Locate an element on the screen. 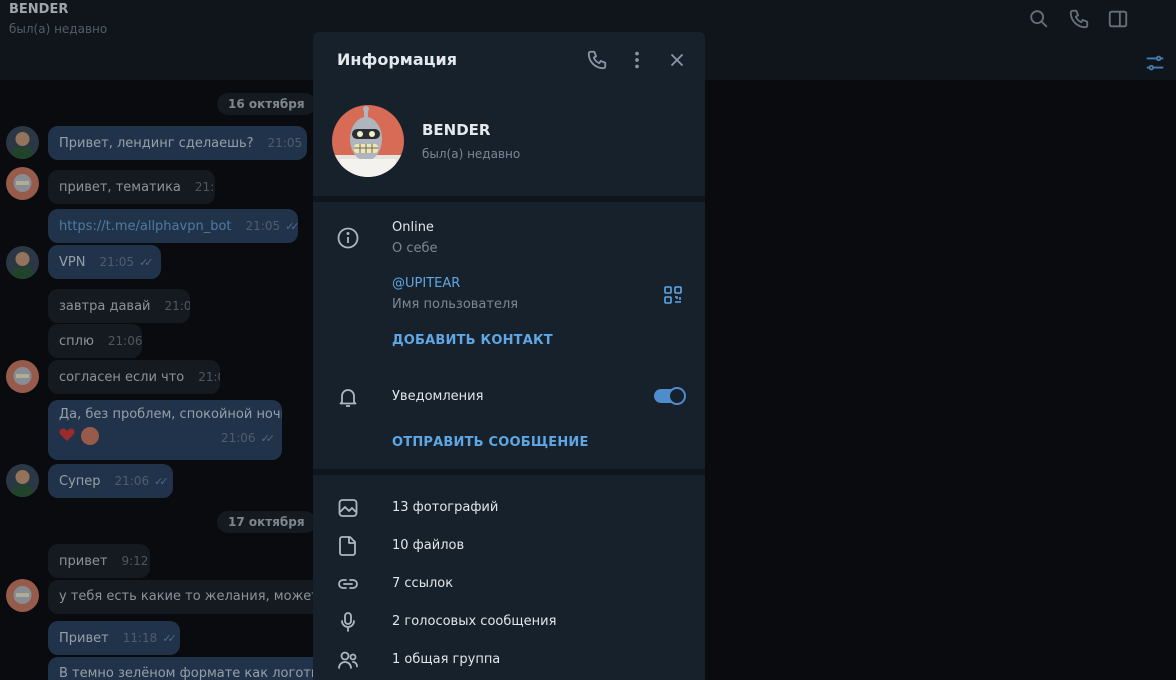  close-icon is located at coordinates (677, 60).